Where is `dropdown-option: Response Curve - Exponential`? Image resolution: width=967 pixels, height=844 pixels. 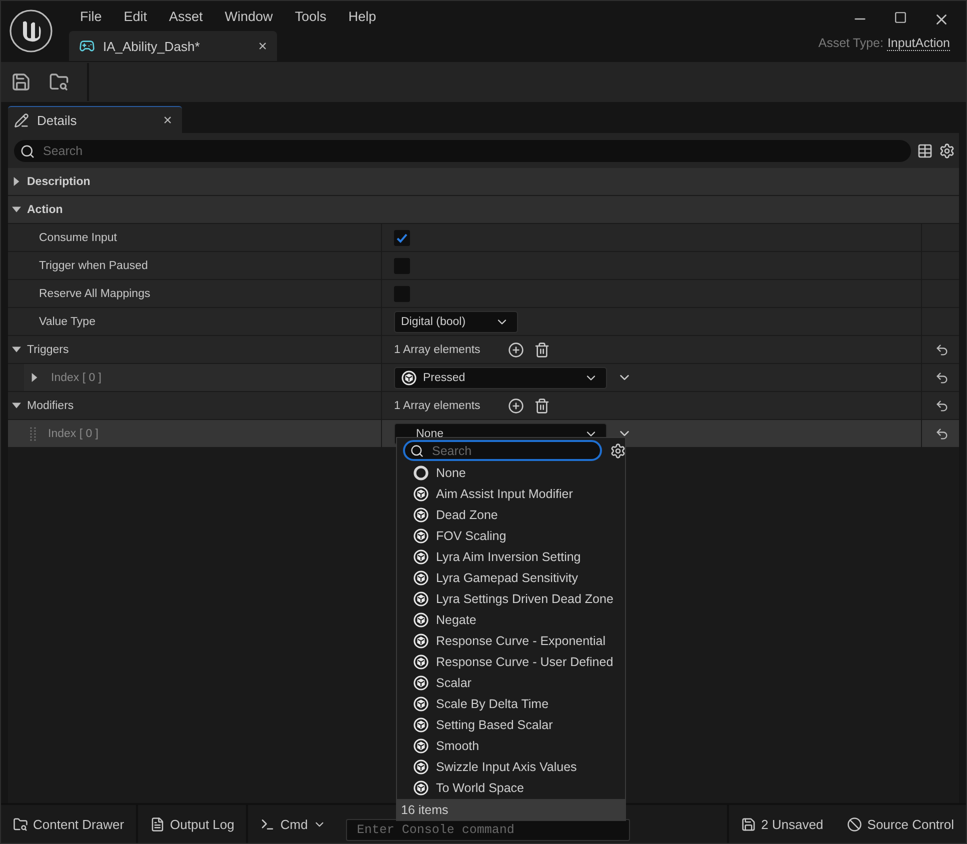 dropdown-option: Response Curve - Exponential is located at coordinates (511, 640).